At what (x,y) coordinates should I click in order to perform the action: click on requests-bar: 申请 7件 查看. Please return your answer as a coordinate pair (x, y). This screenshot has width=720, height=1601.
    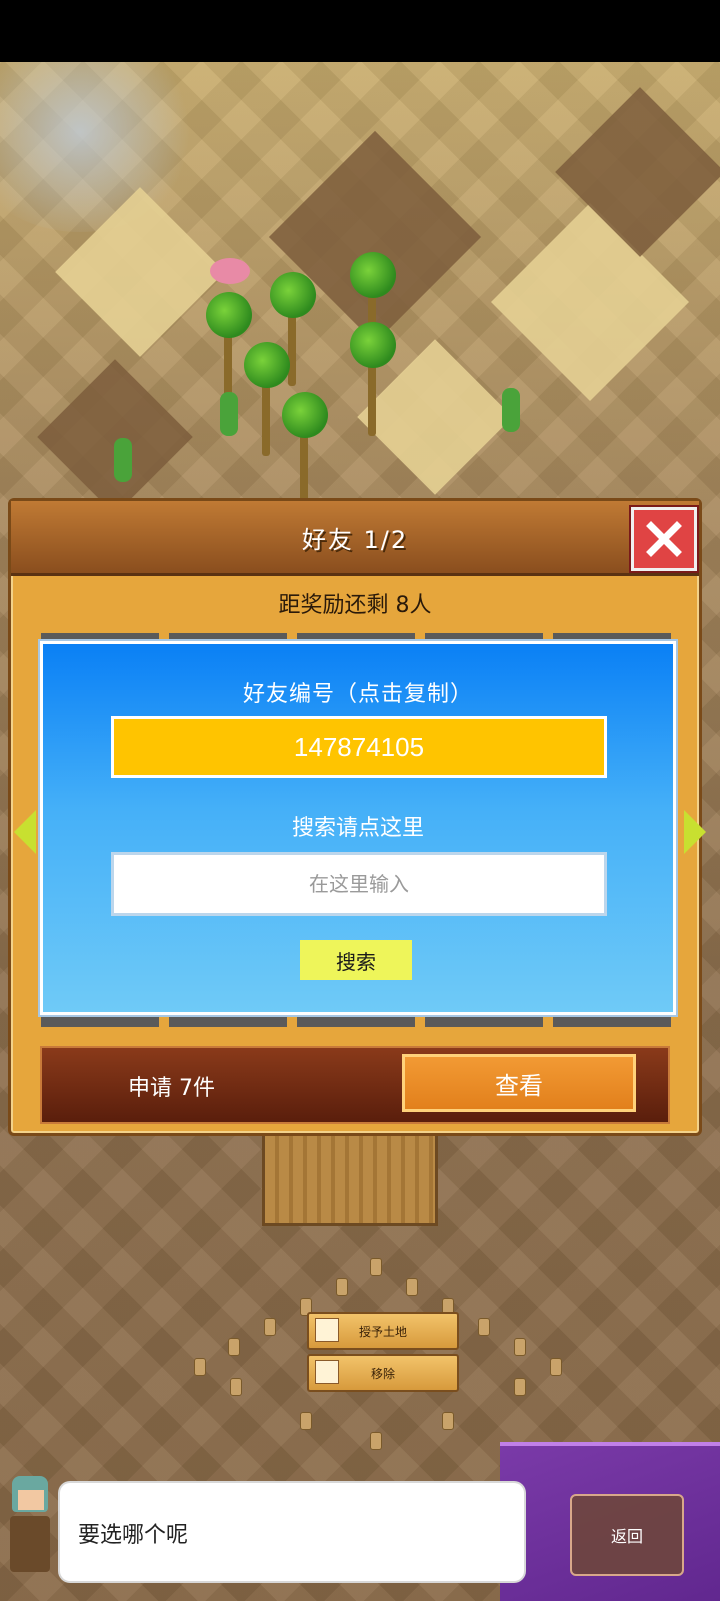
    Looking at the image, I should click on (355, 1085).